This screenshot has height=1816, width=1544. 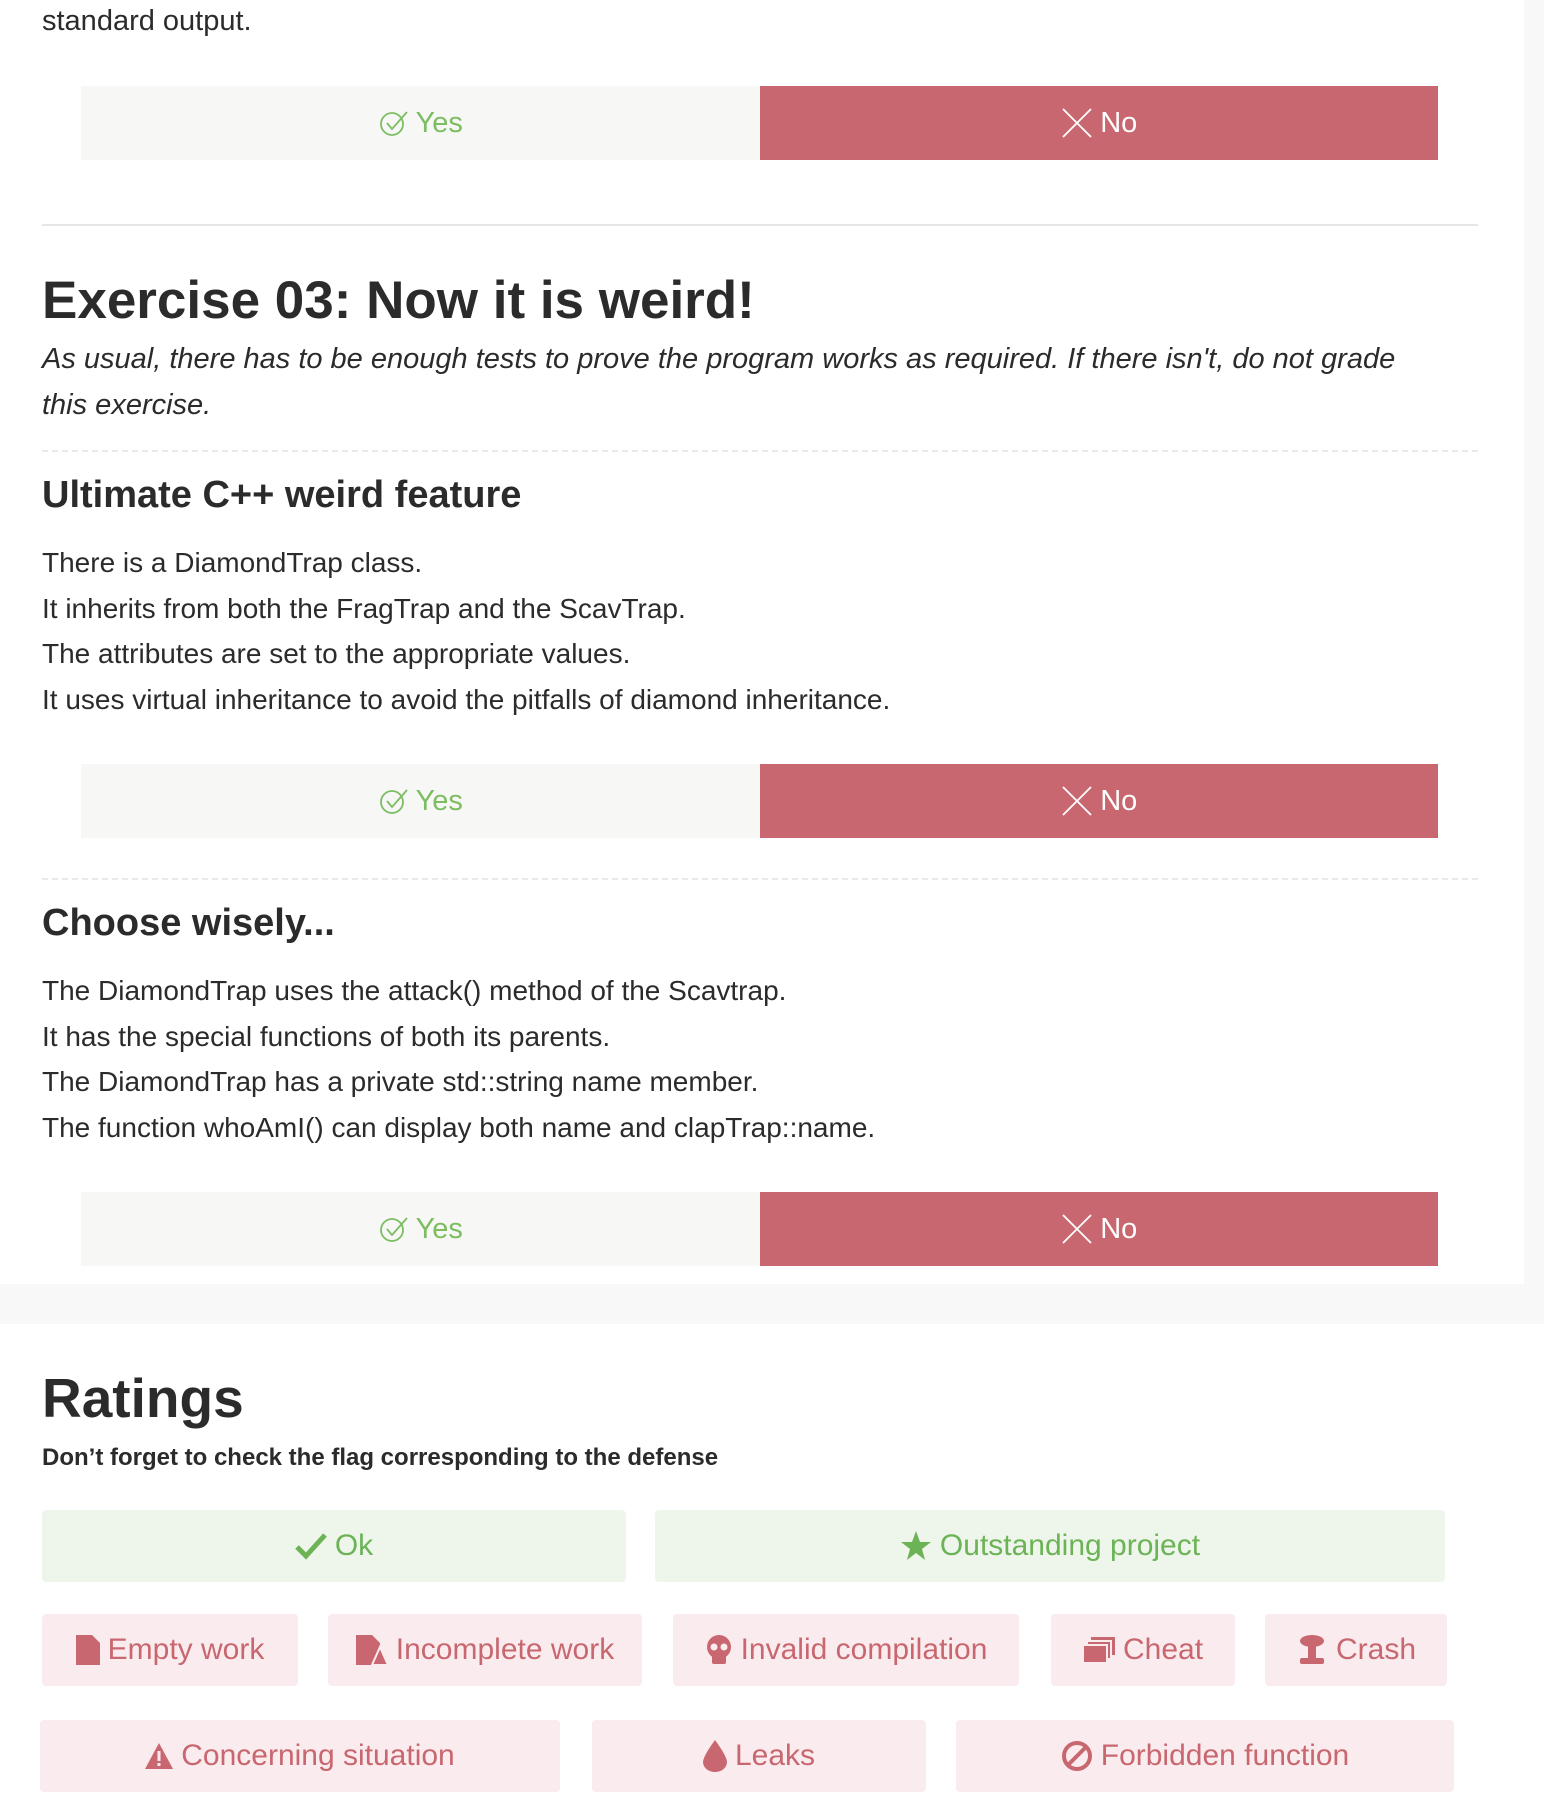 I want to click on flag-label: Crash, so click(x=1376, y=1649).